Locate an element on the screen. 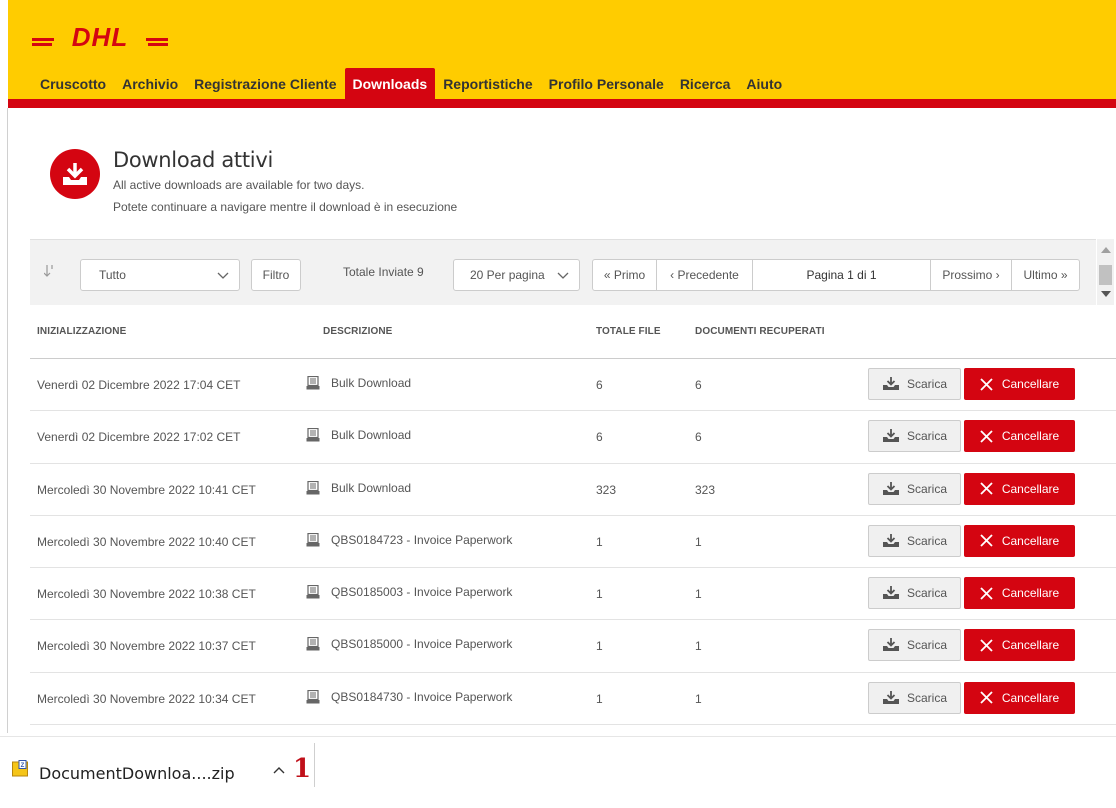 The height and width of the screenshot is (808, 1116). row-description: QBS0185000 - Invoice Paperwork is located at coordinates (409, 644).